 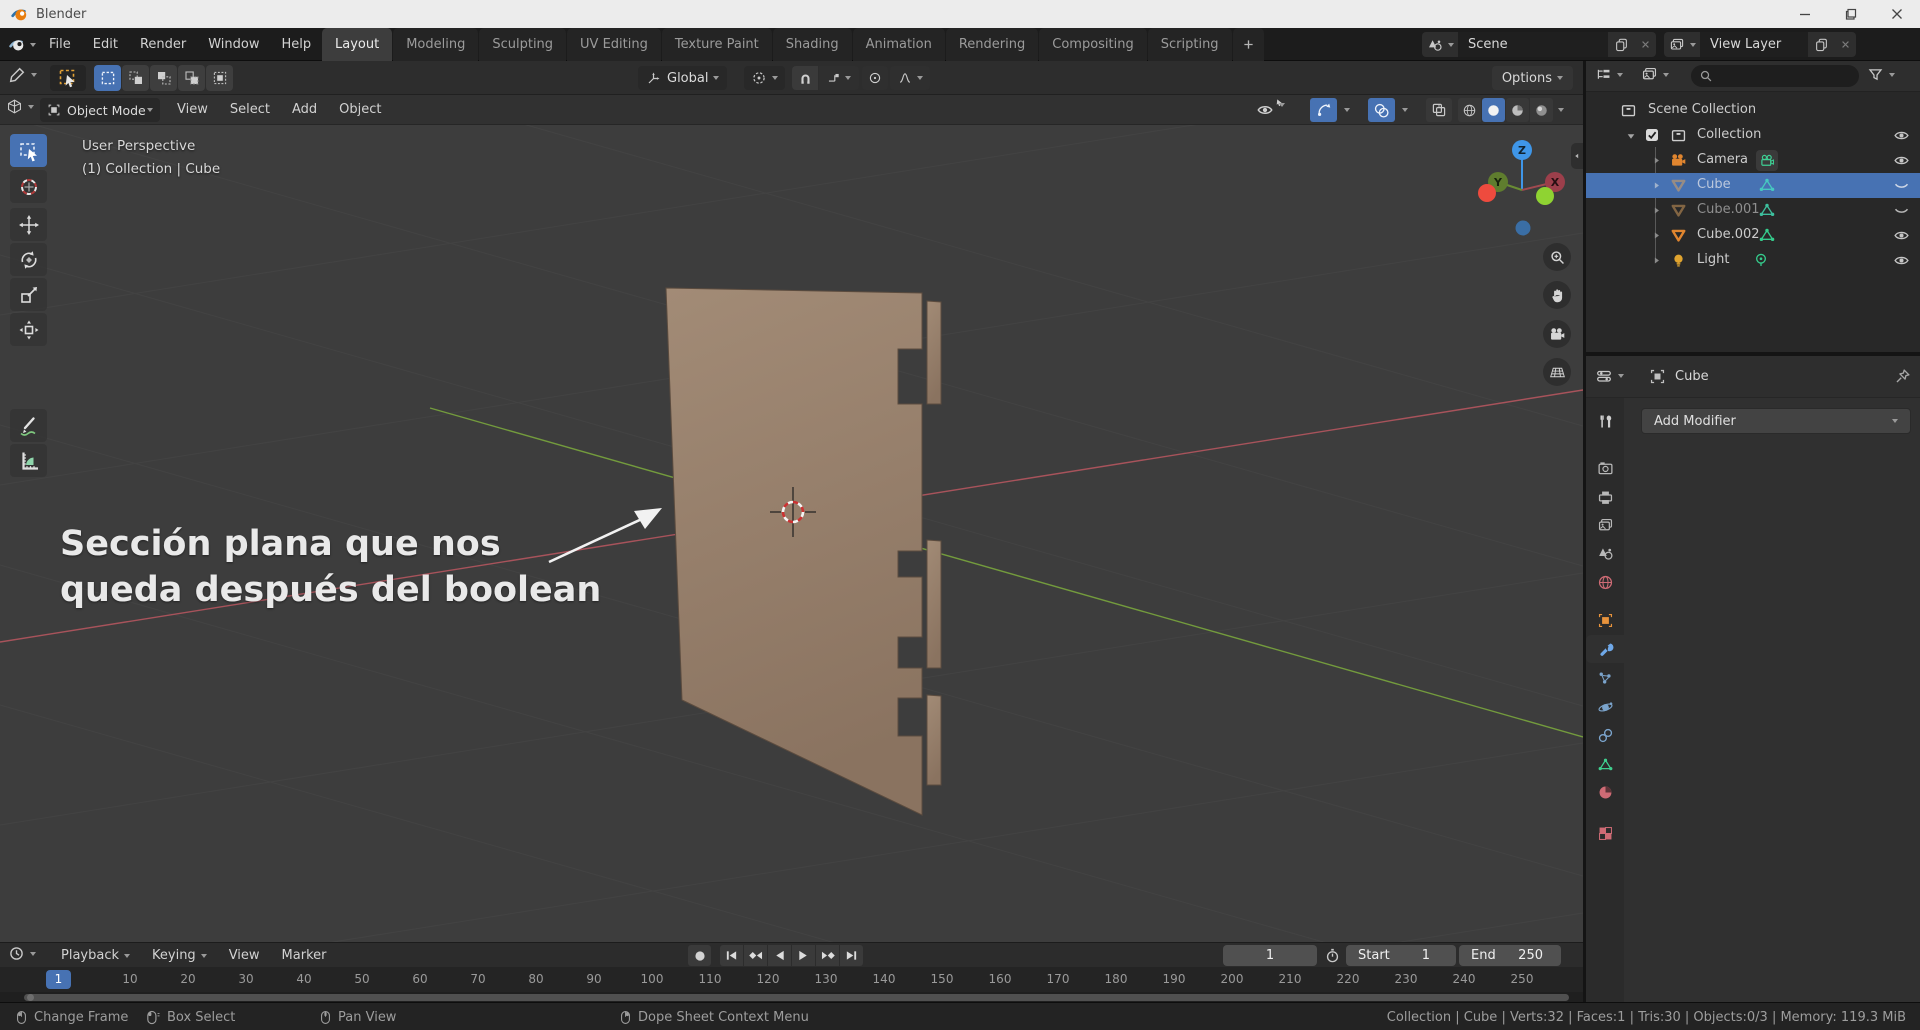 I want to click on select-mode-set-button, so click(x=107, y=78).